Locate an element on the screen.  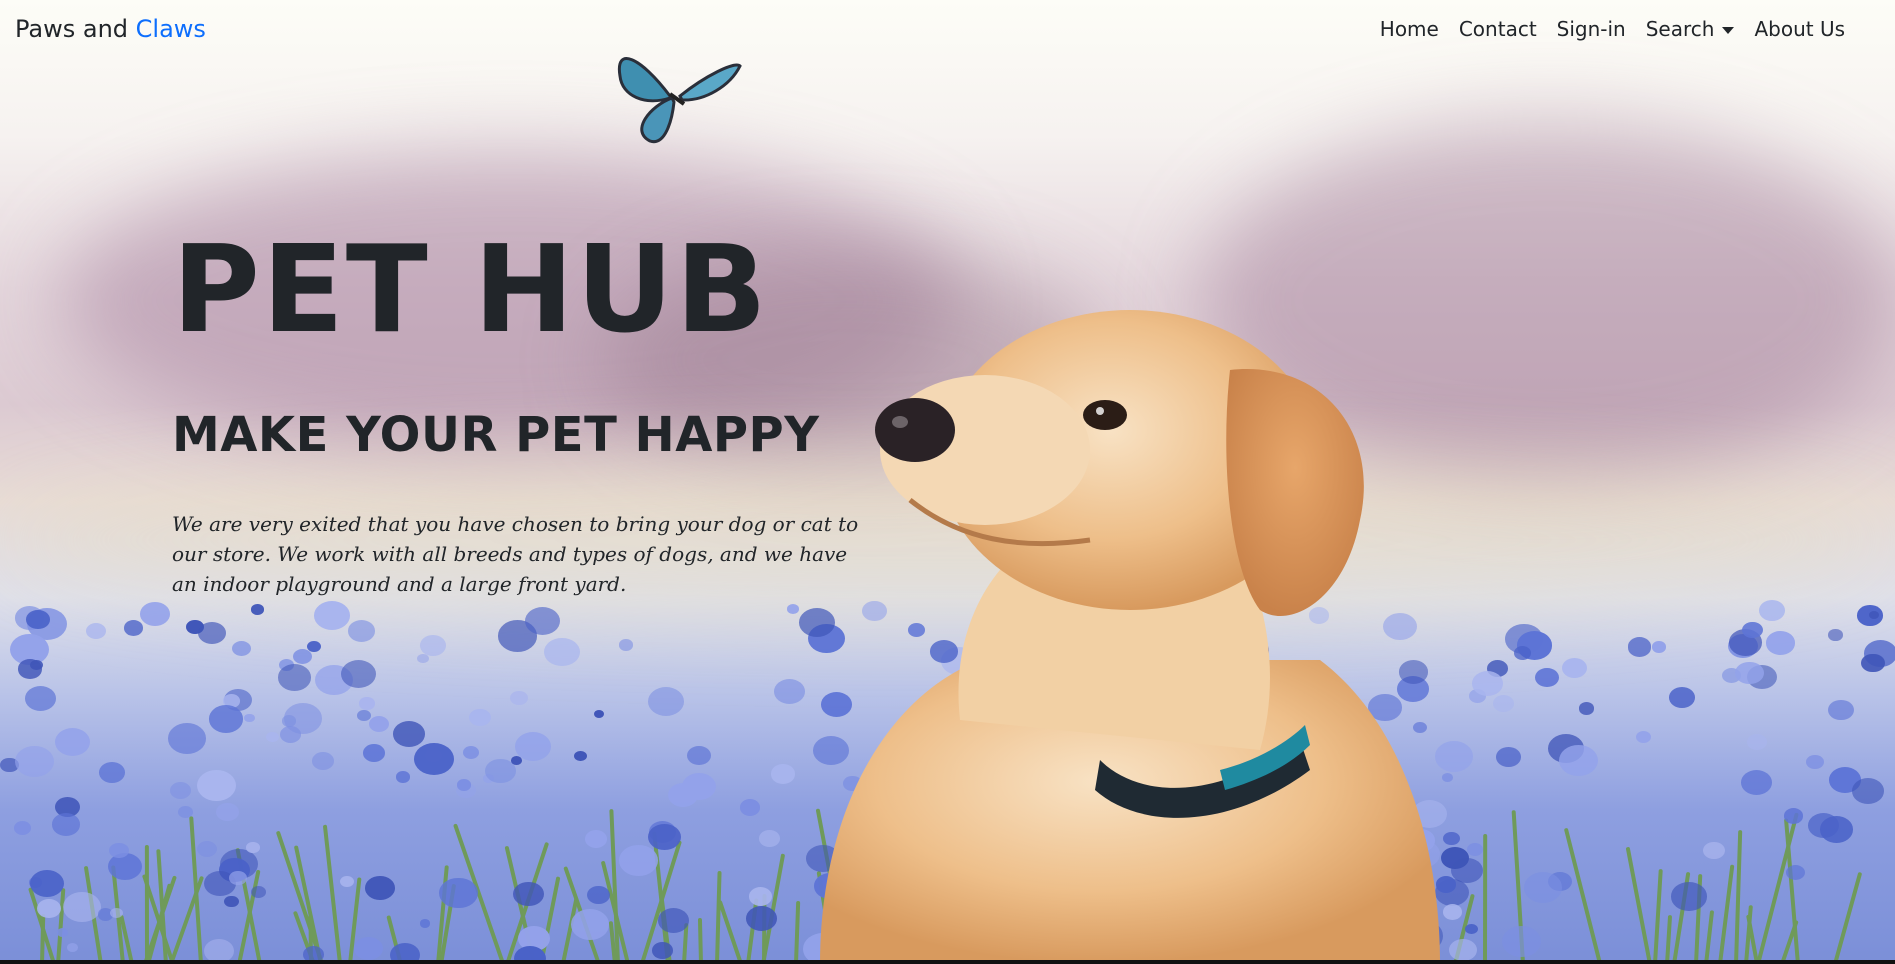
chevron-down-icon is located at coordinates (1728, 30).